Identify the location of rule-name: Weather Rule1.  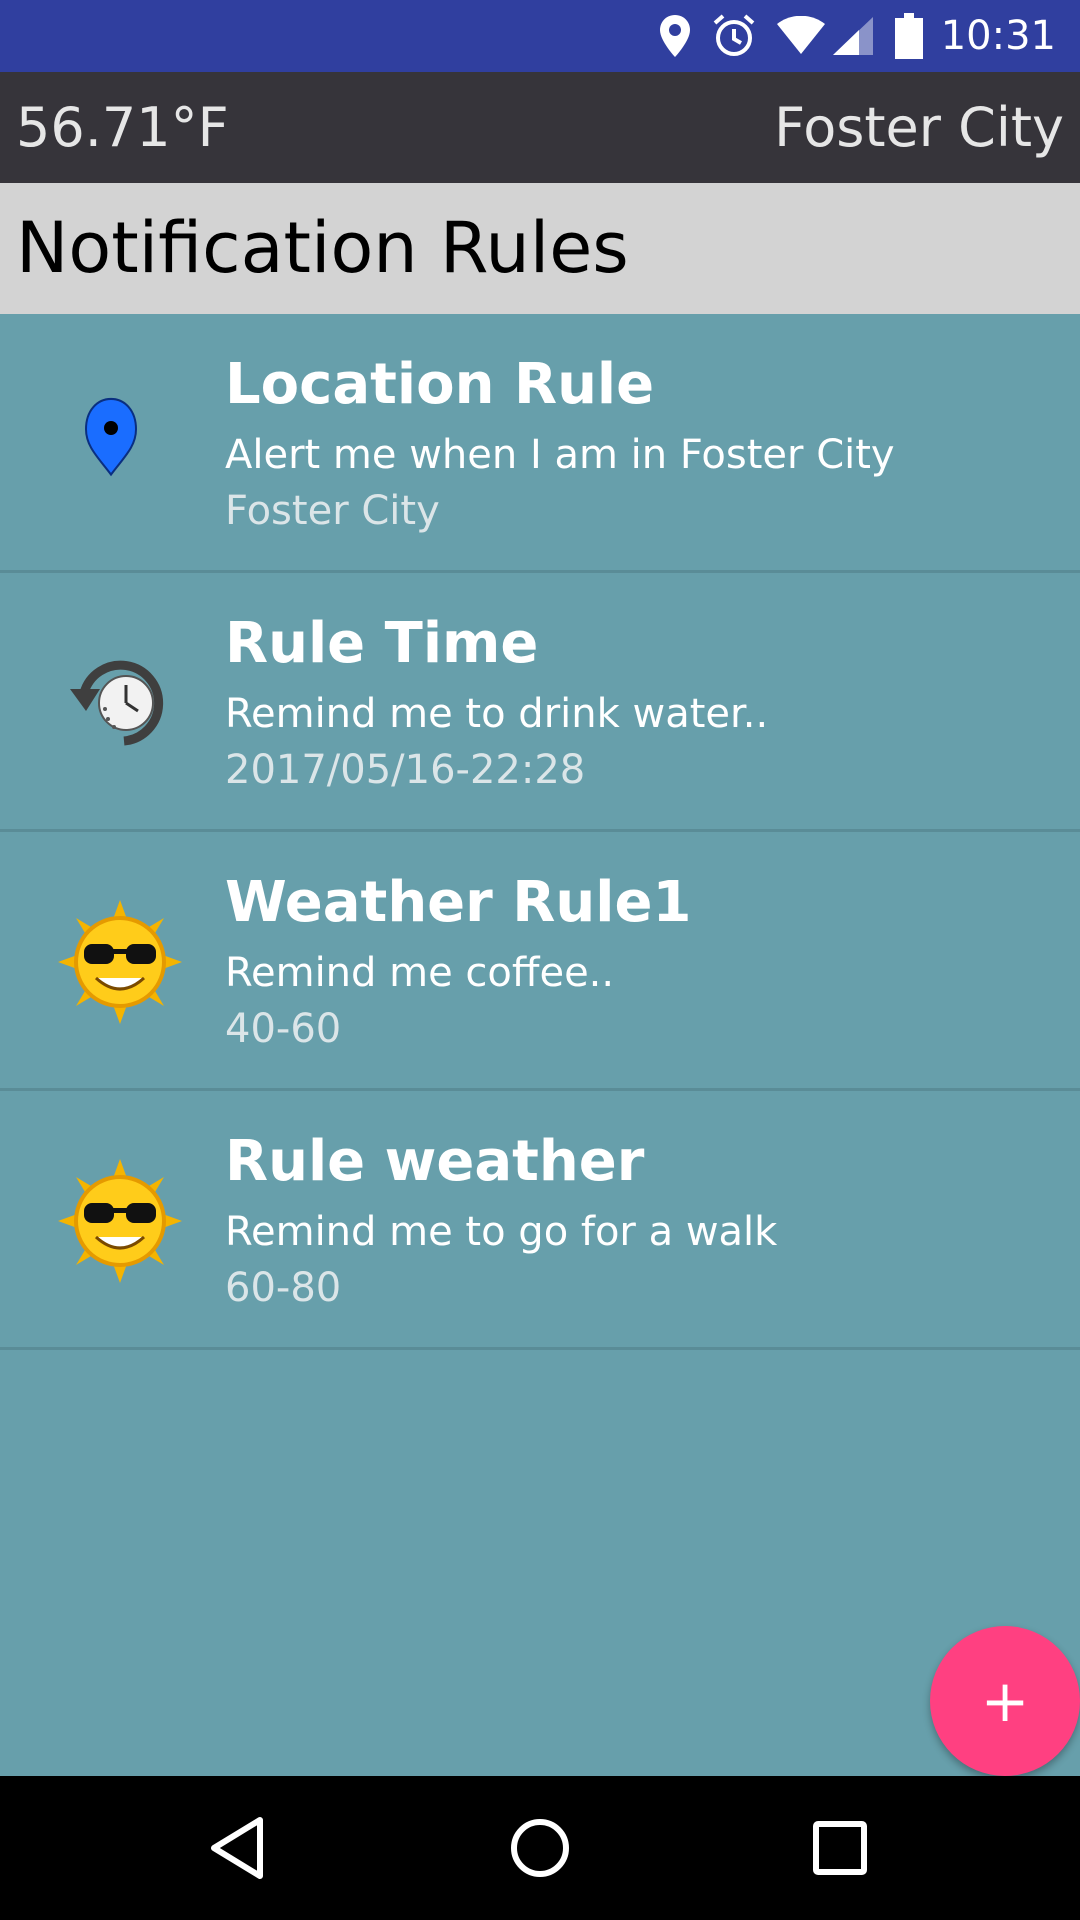
(458, 902).